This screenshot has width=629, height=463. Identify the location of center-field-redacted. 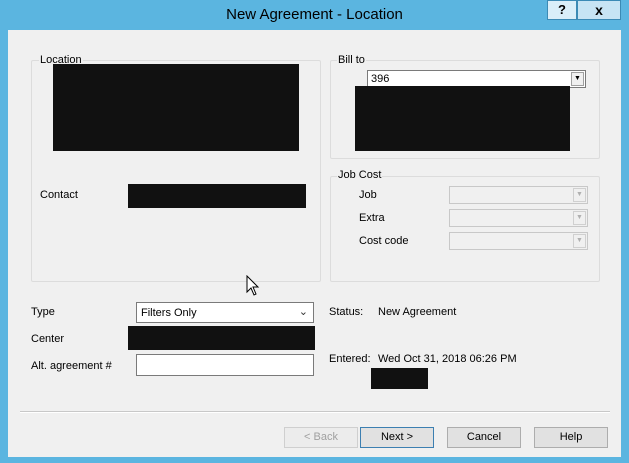
(221, 338).